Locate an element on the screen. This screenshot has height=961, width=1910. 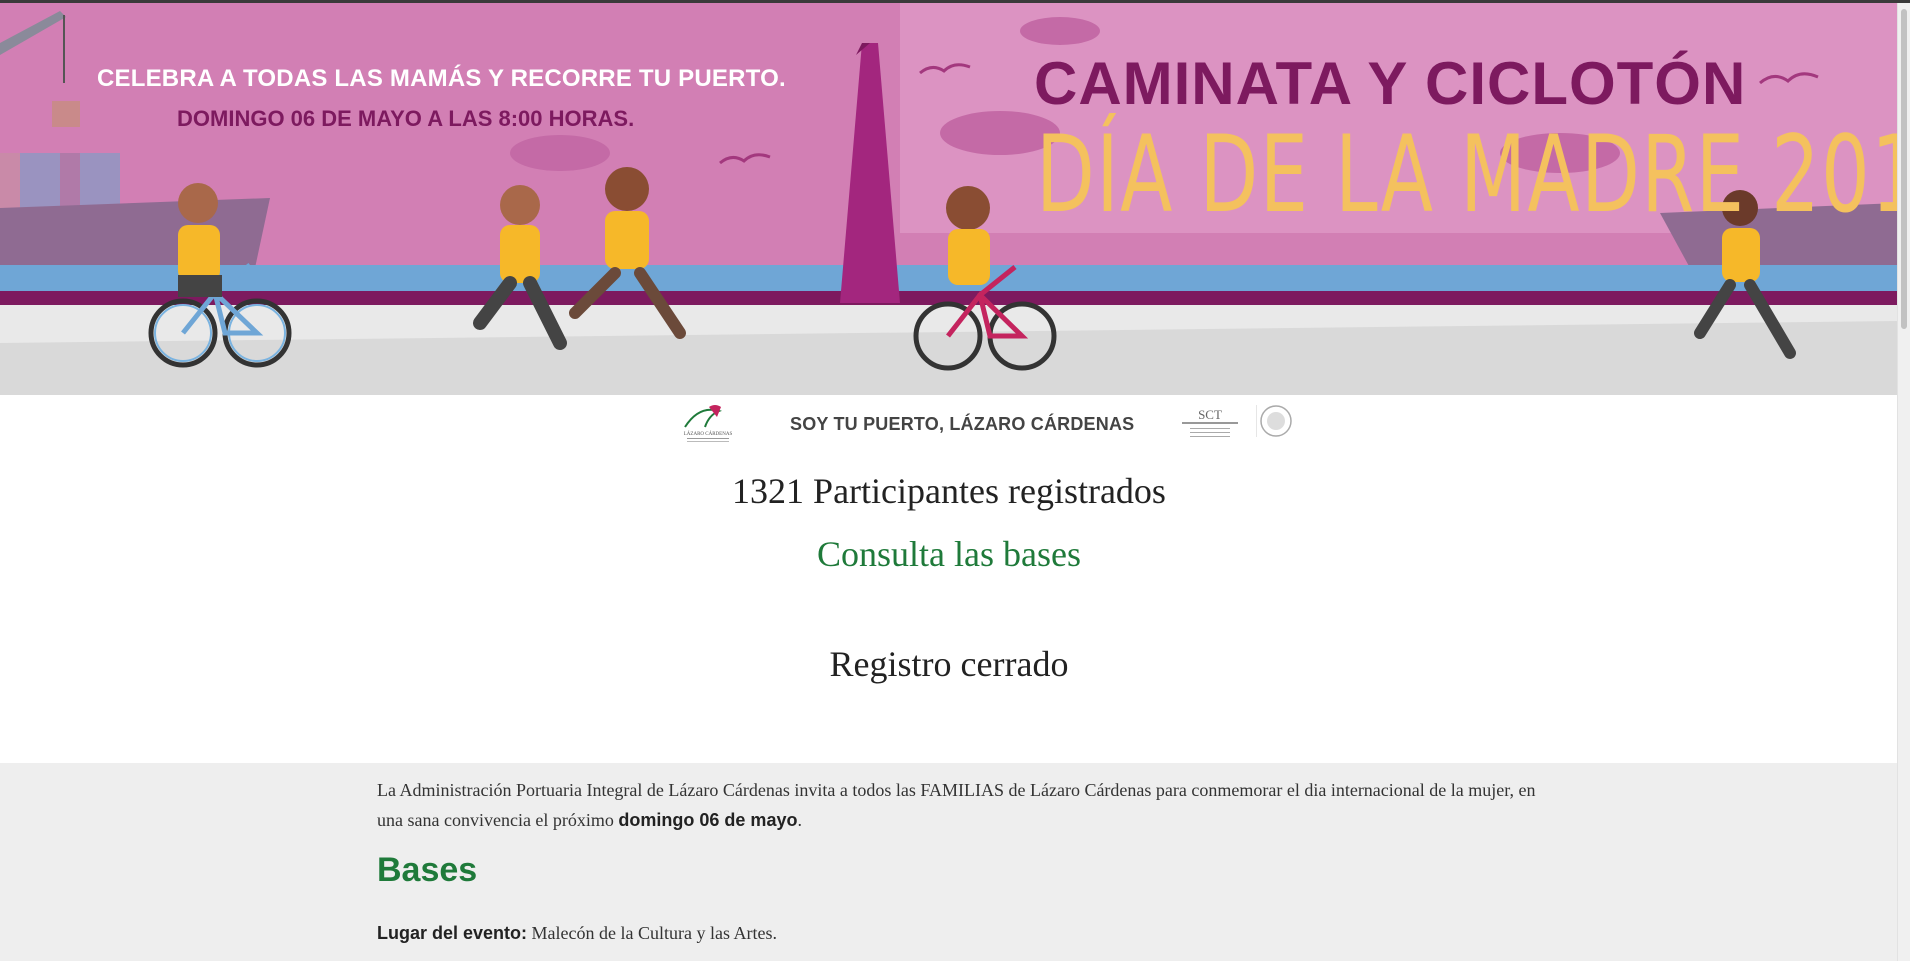
mexico-seal-icon is located at coordinates (1274, 421).